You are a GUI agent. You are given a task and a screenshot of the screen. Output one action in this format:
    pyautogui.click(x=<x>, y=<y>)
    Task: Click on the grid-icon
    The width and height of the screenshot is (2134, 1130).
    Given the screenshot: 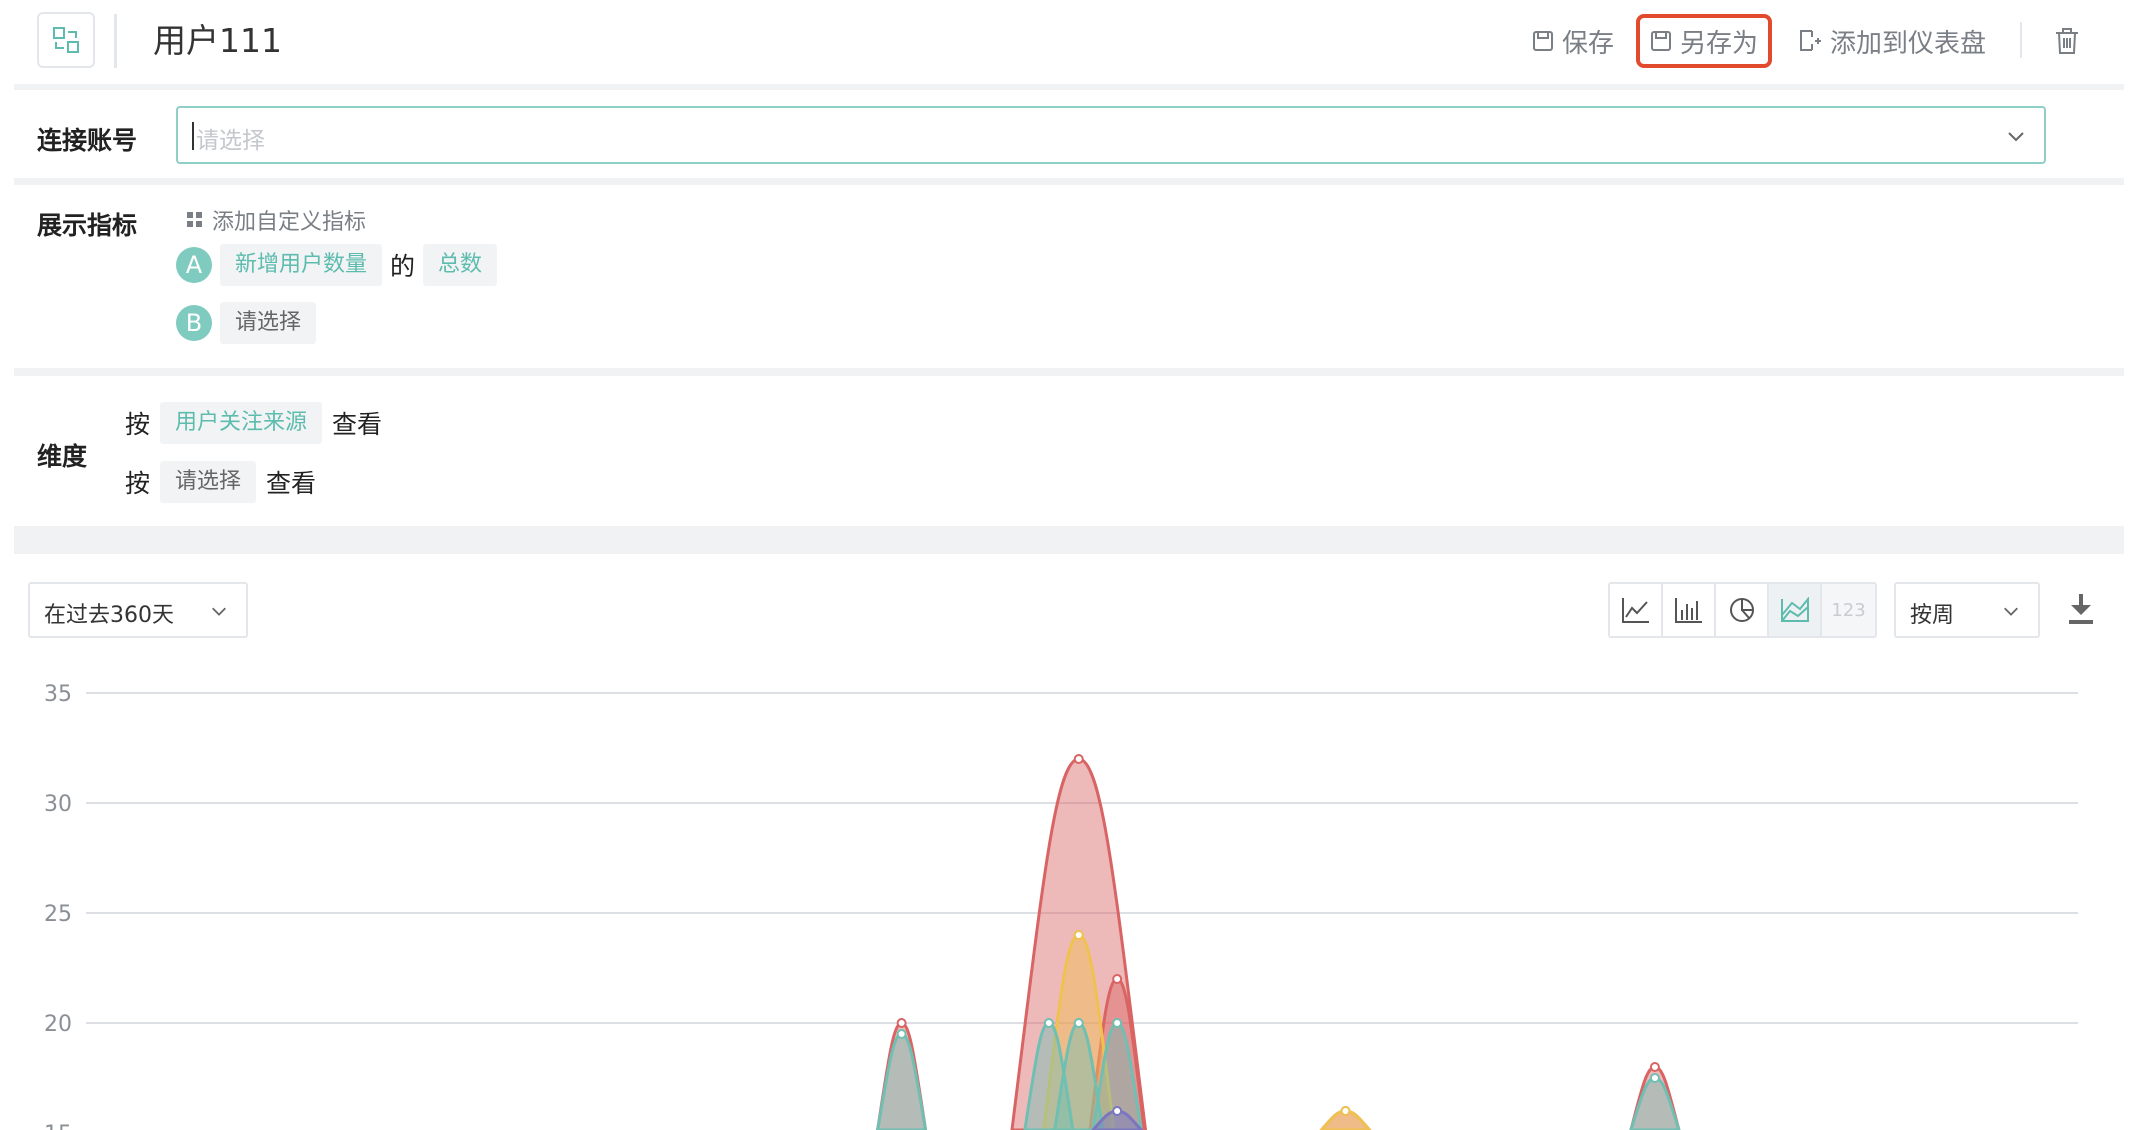 What is the action you would take?
    pyautogui.click(x=194, y=219)
    